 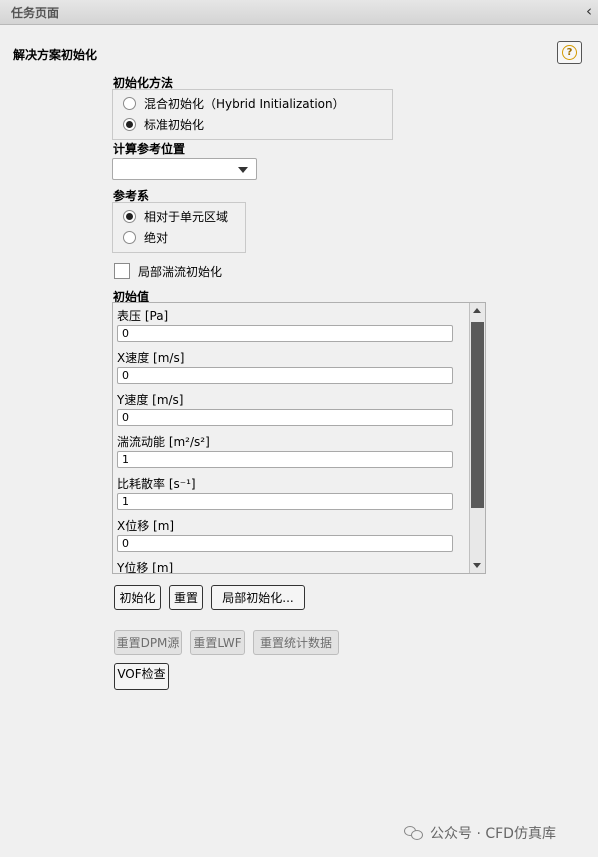 I want to click on initialize-button: 初始化, so click(x=137, y=597).